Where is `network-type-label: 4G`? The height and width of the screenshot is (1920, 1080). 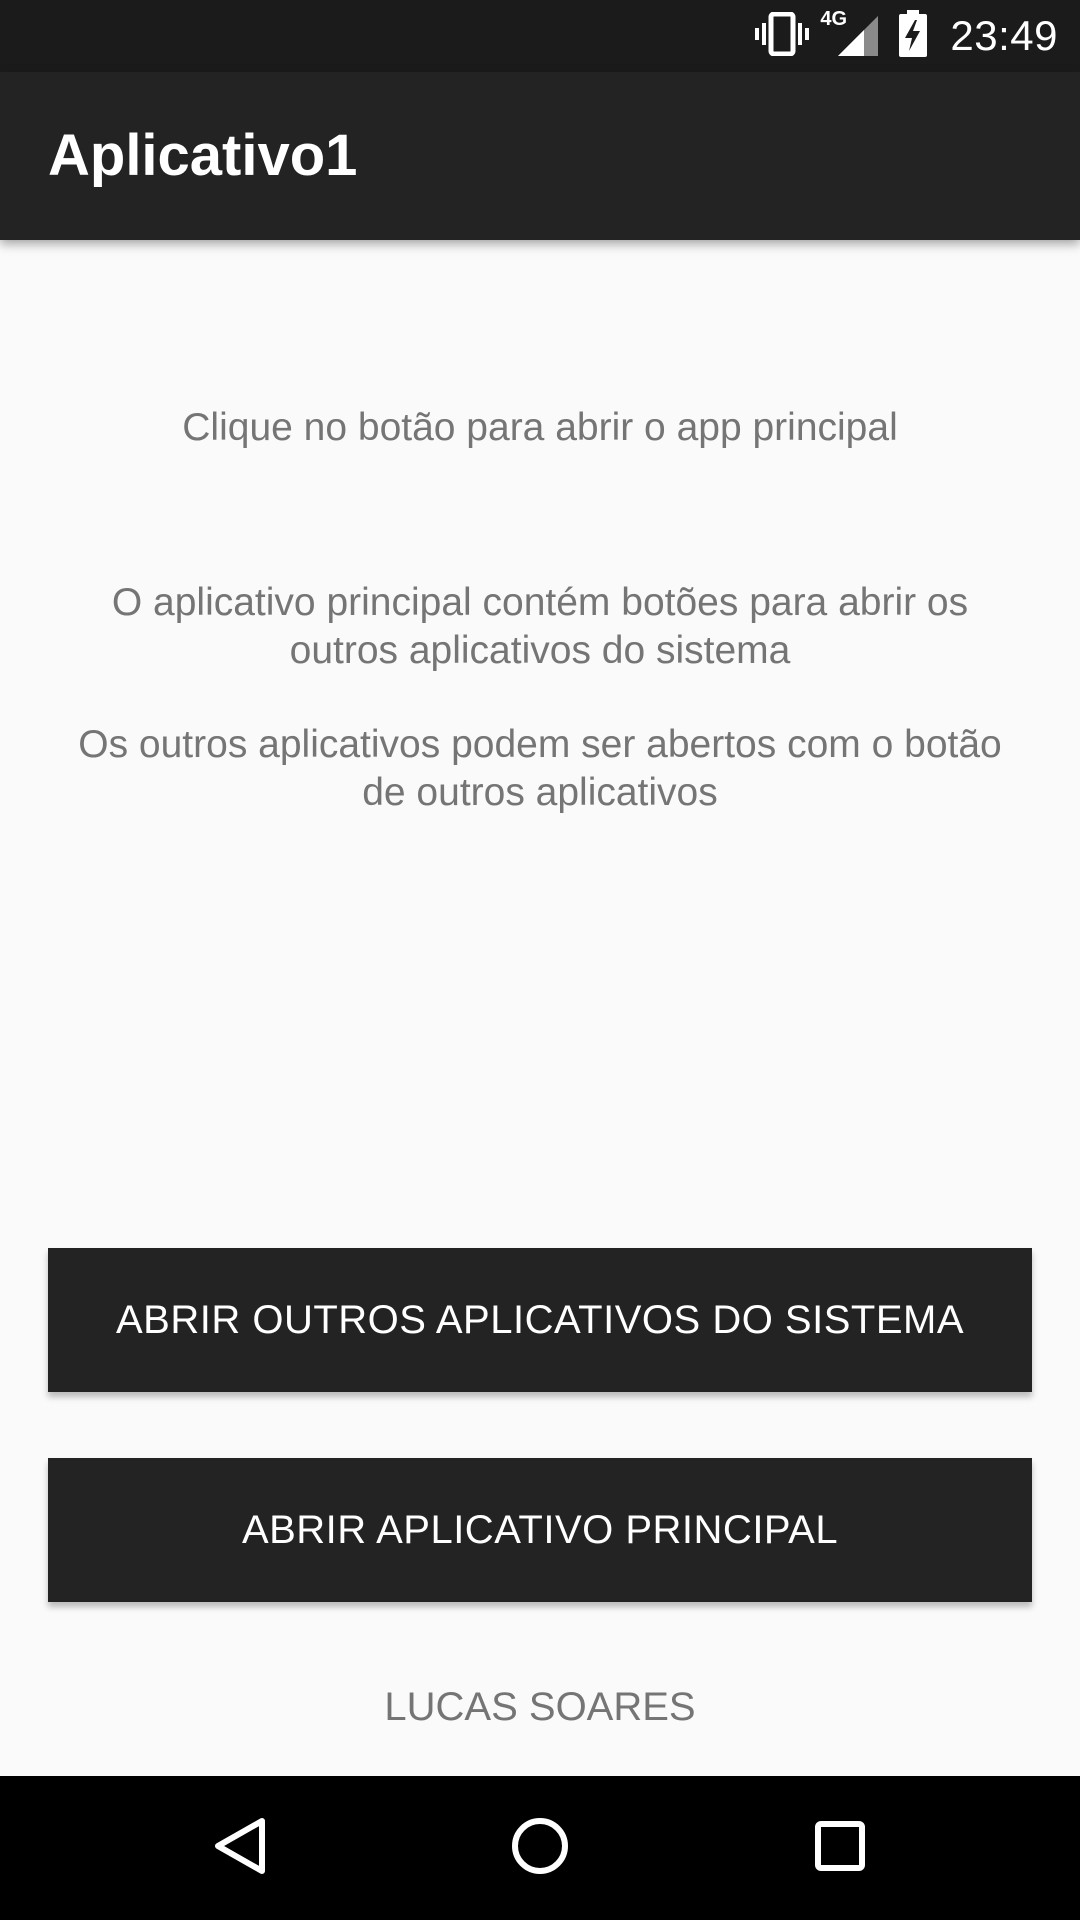 network-type-label: 4G is located at coordinates (834, 19).